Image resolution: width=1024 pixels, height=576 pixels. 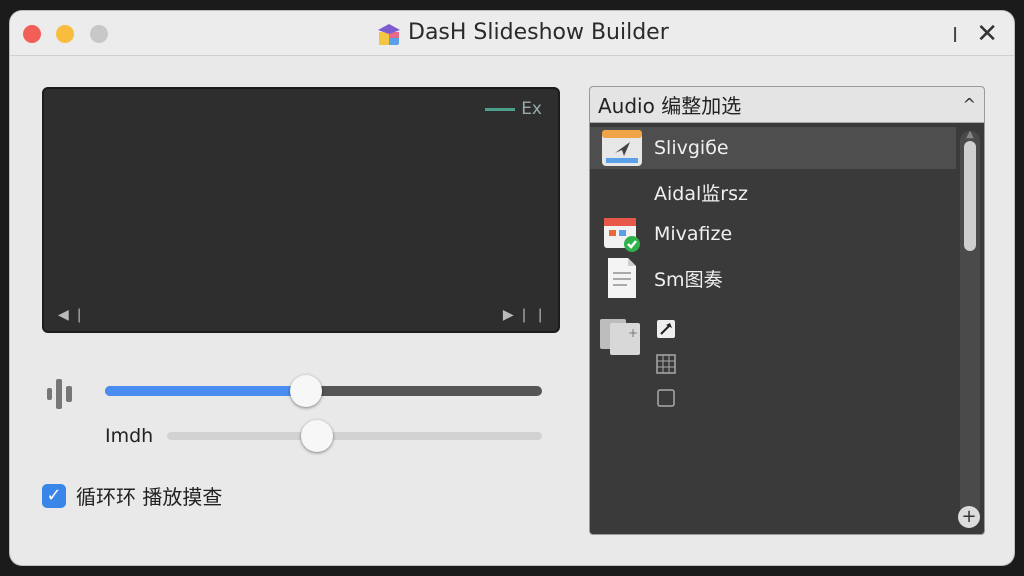 I want to click on audio-panel-title: Audio 编整加选, so click(x=670, y=106).